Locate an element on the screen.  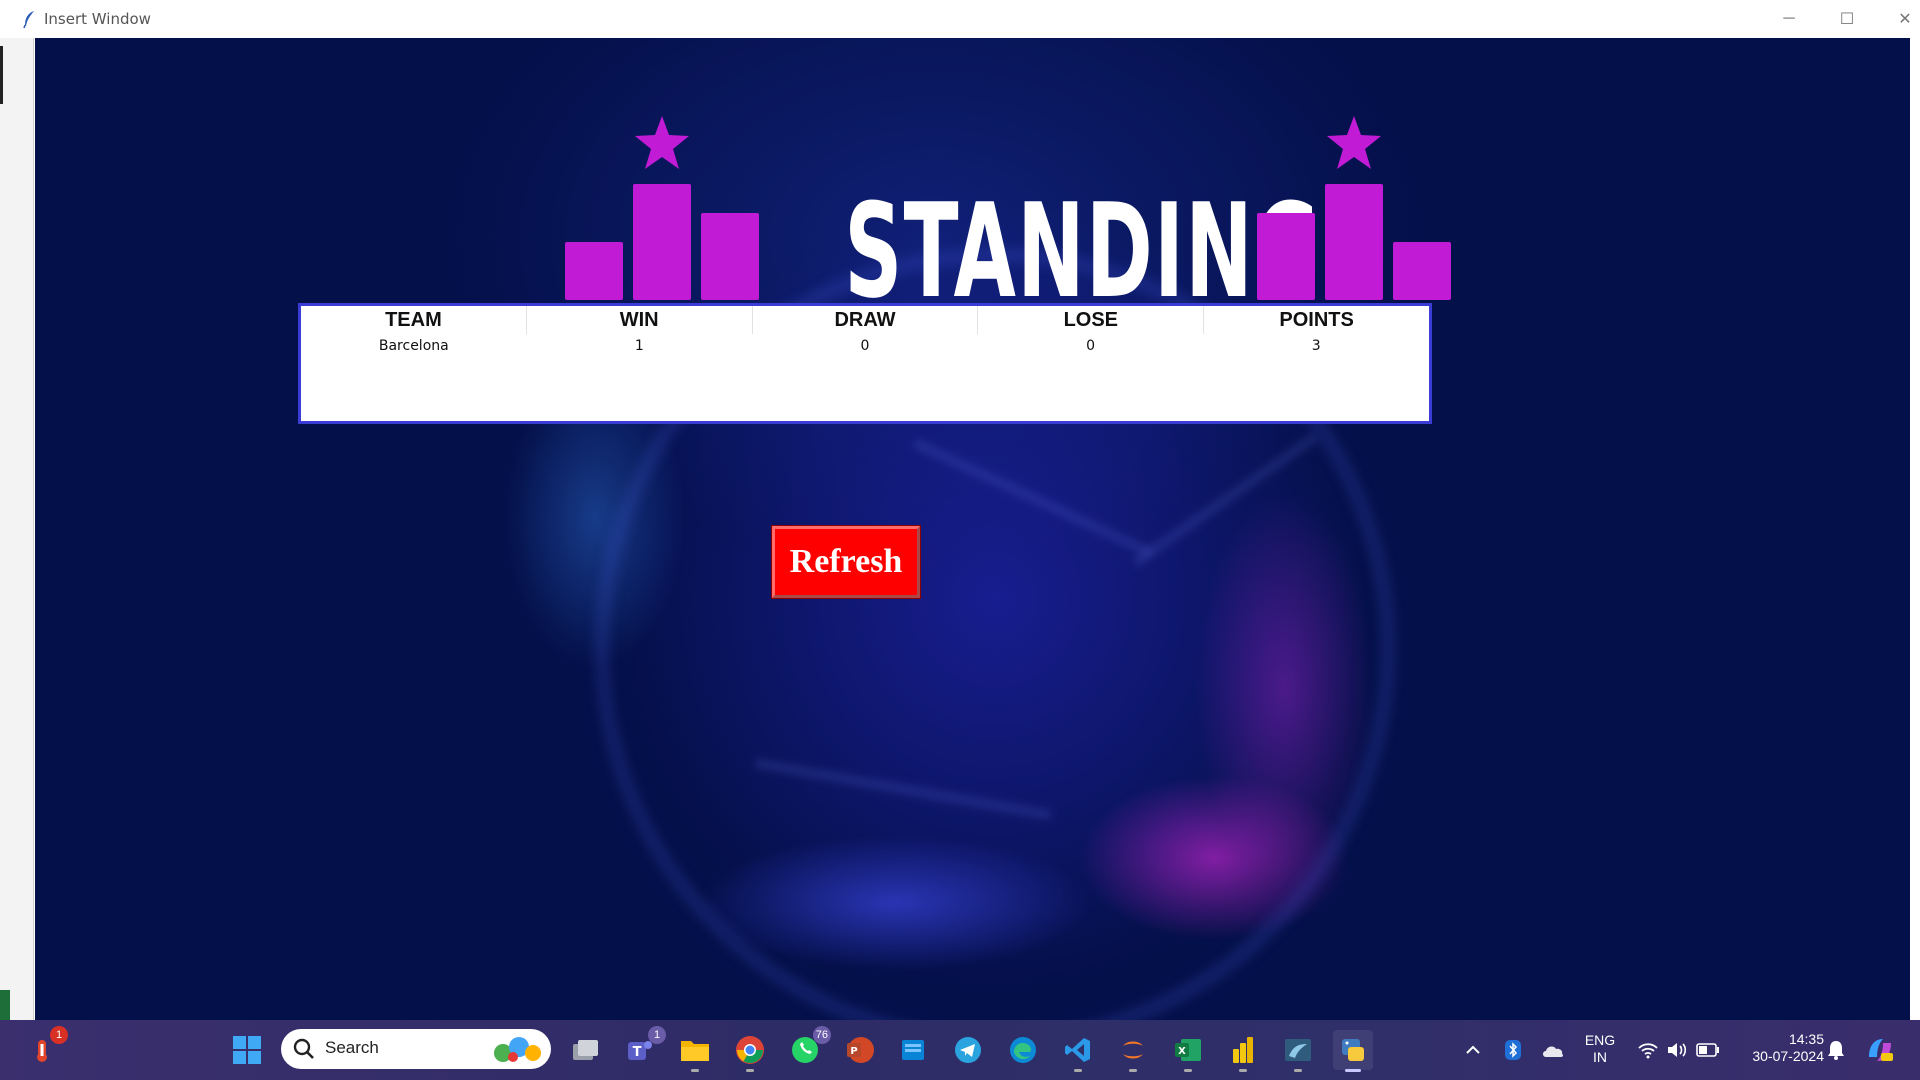
language-indicator: ENG IN is located at coordinates (1600, 1049).